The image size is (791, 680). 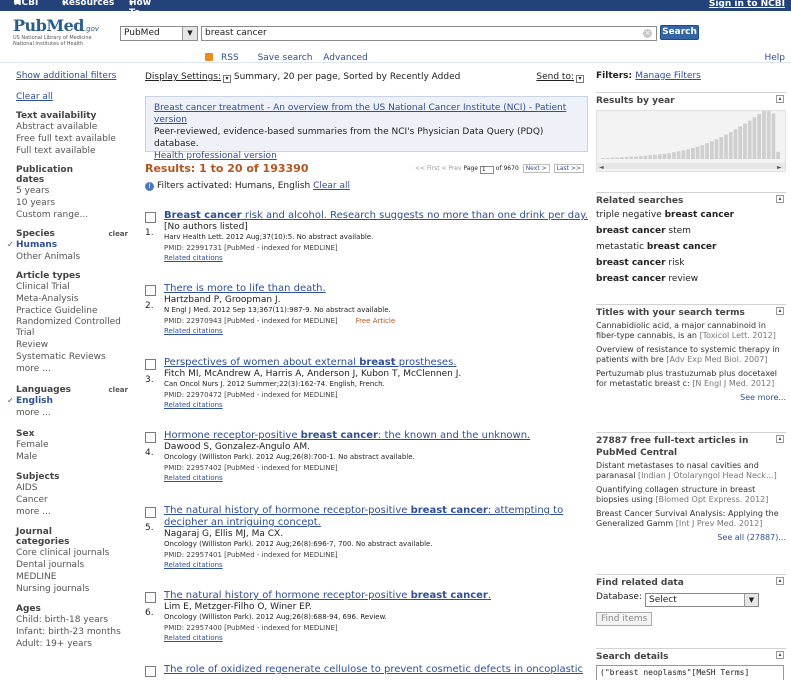 I want to click on manage-filters-link: Manage Filters, so click(x=668, y=76).